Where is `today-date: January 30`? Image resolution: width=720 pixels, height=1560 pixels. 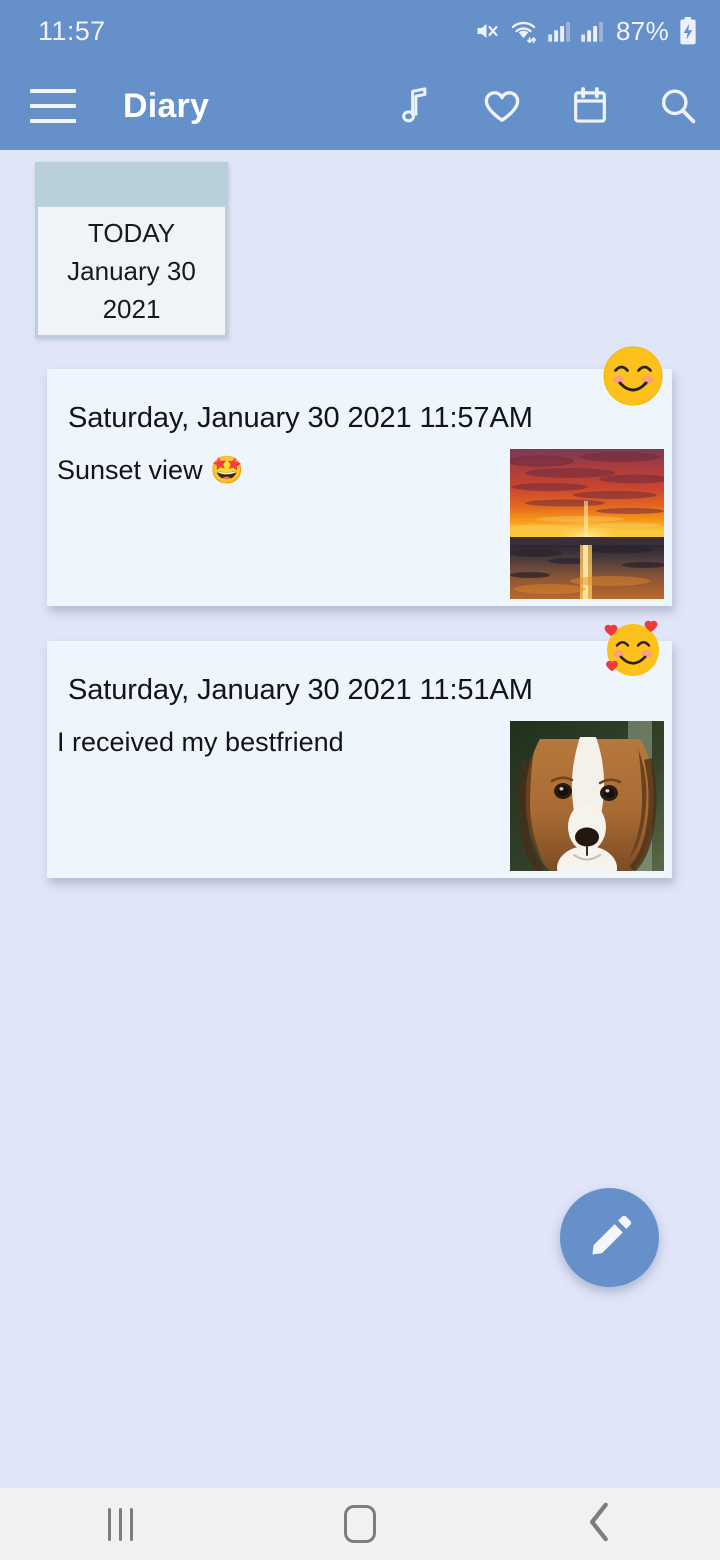
today-date: January 30 is located at coordinates (131, 271).